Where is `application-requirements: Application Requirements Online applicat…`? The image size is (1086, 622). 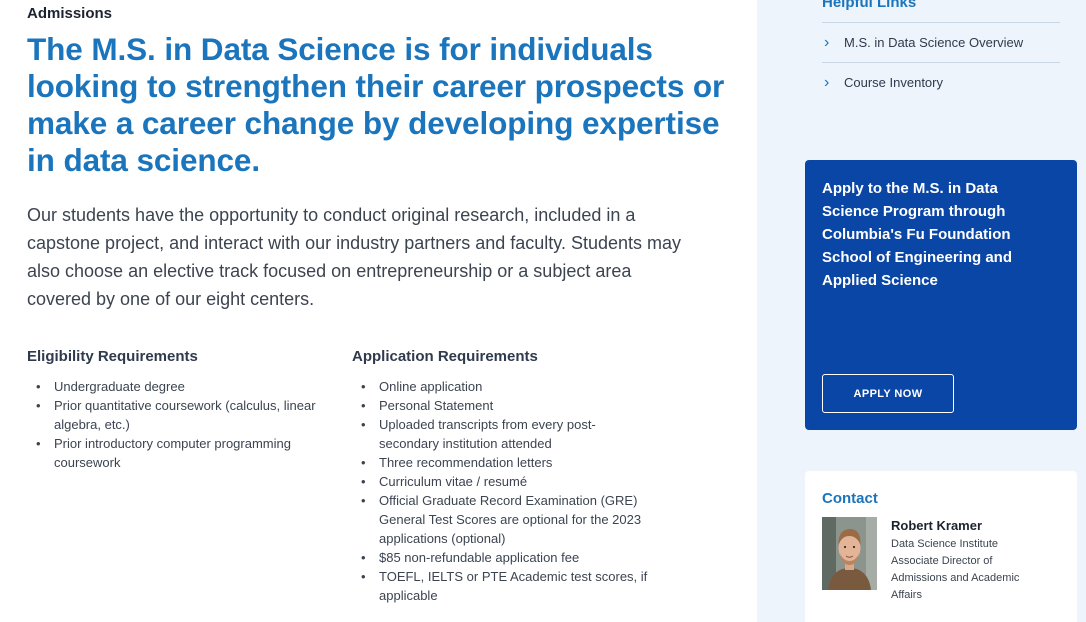 application-requirements: Application Requirements Online applicat… is located at coordinates (502, 476).